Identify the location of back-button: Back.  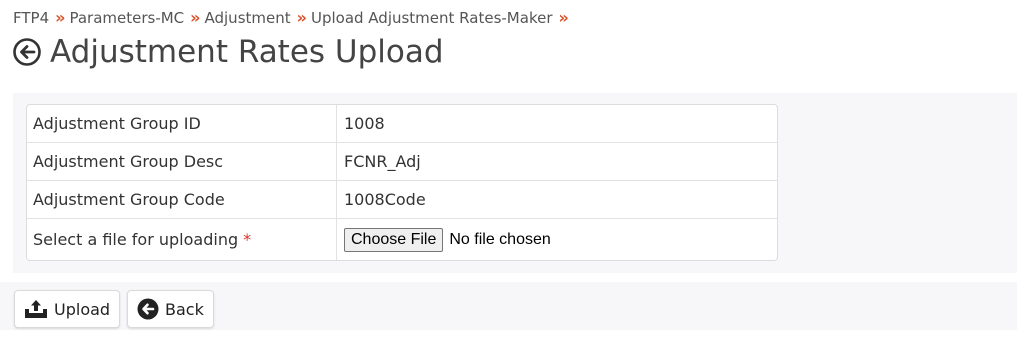
(170, 309).